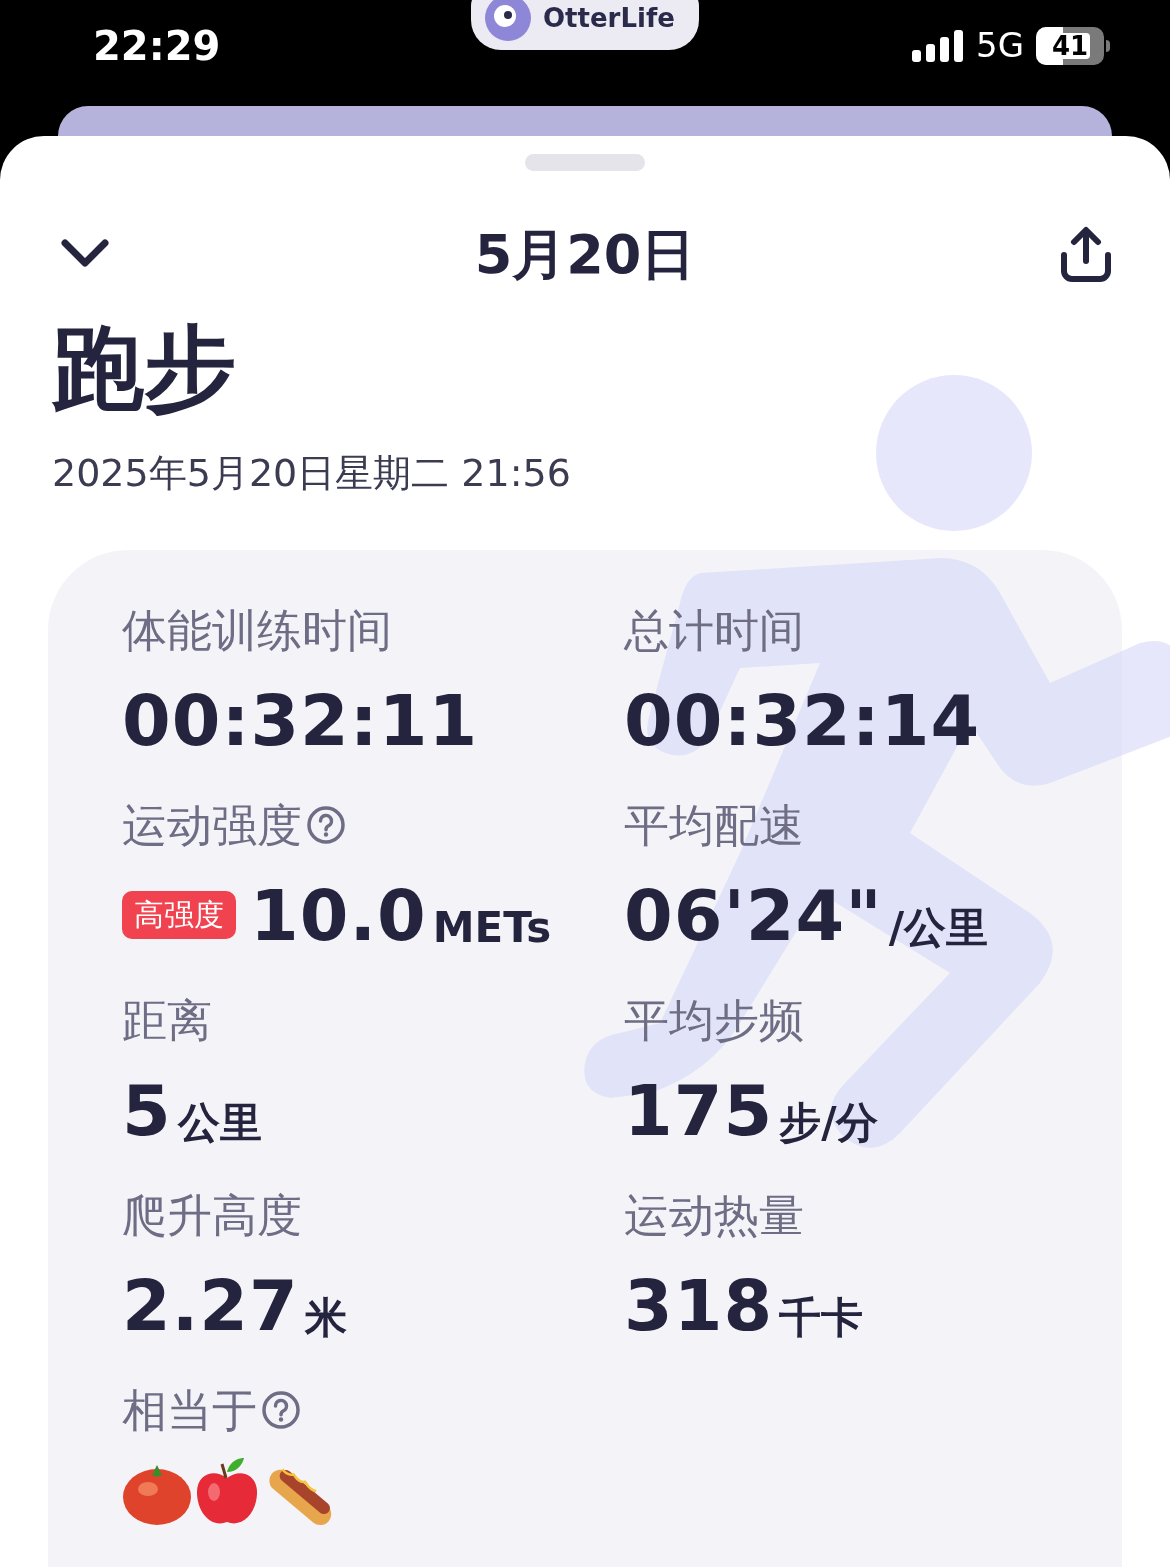 The height and width of the screenshot is (1567, 1170). I want to click on stat-value: 06'24", so click(753, 916).